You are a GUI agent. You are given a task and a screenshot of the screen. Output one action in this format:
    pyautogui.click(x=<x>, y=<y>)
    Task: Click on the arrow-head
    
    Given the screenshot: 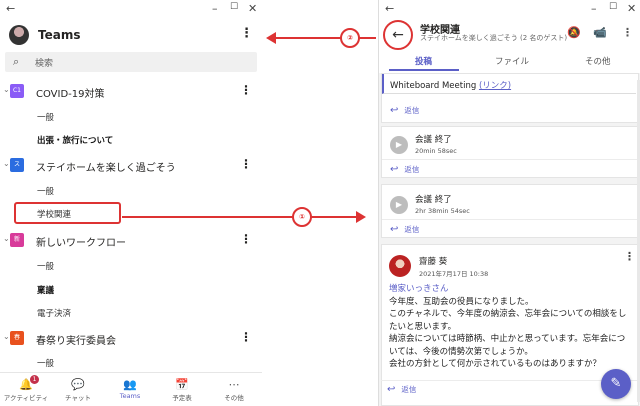 What is the action you would take?
    pyautogui.click(x=361, y=217)
    